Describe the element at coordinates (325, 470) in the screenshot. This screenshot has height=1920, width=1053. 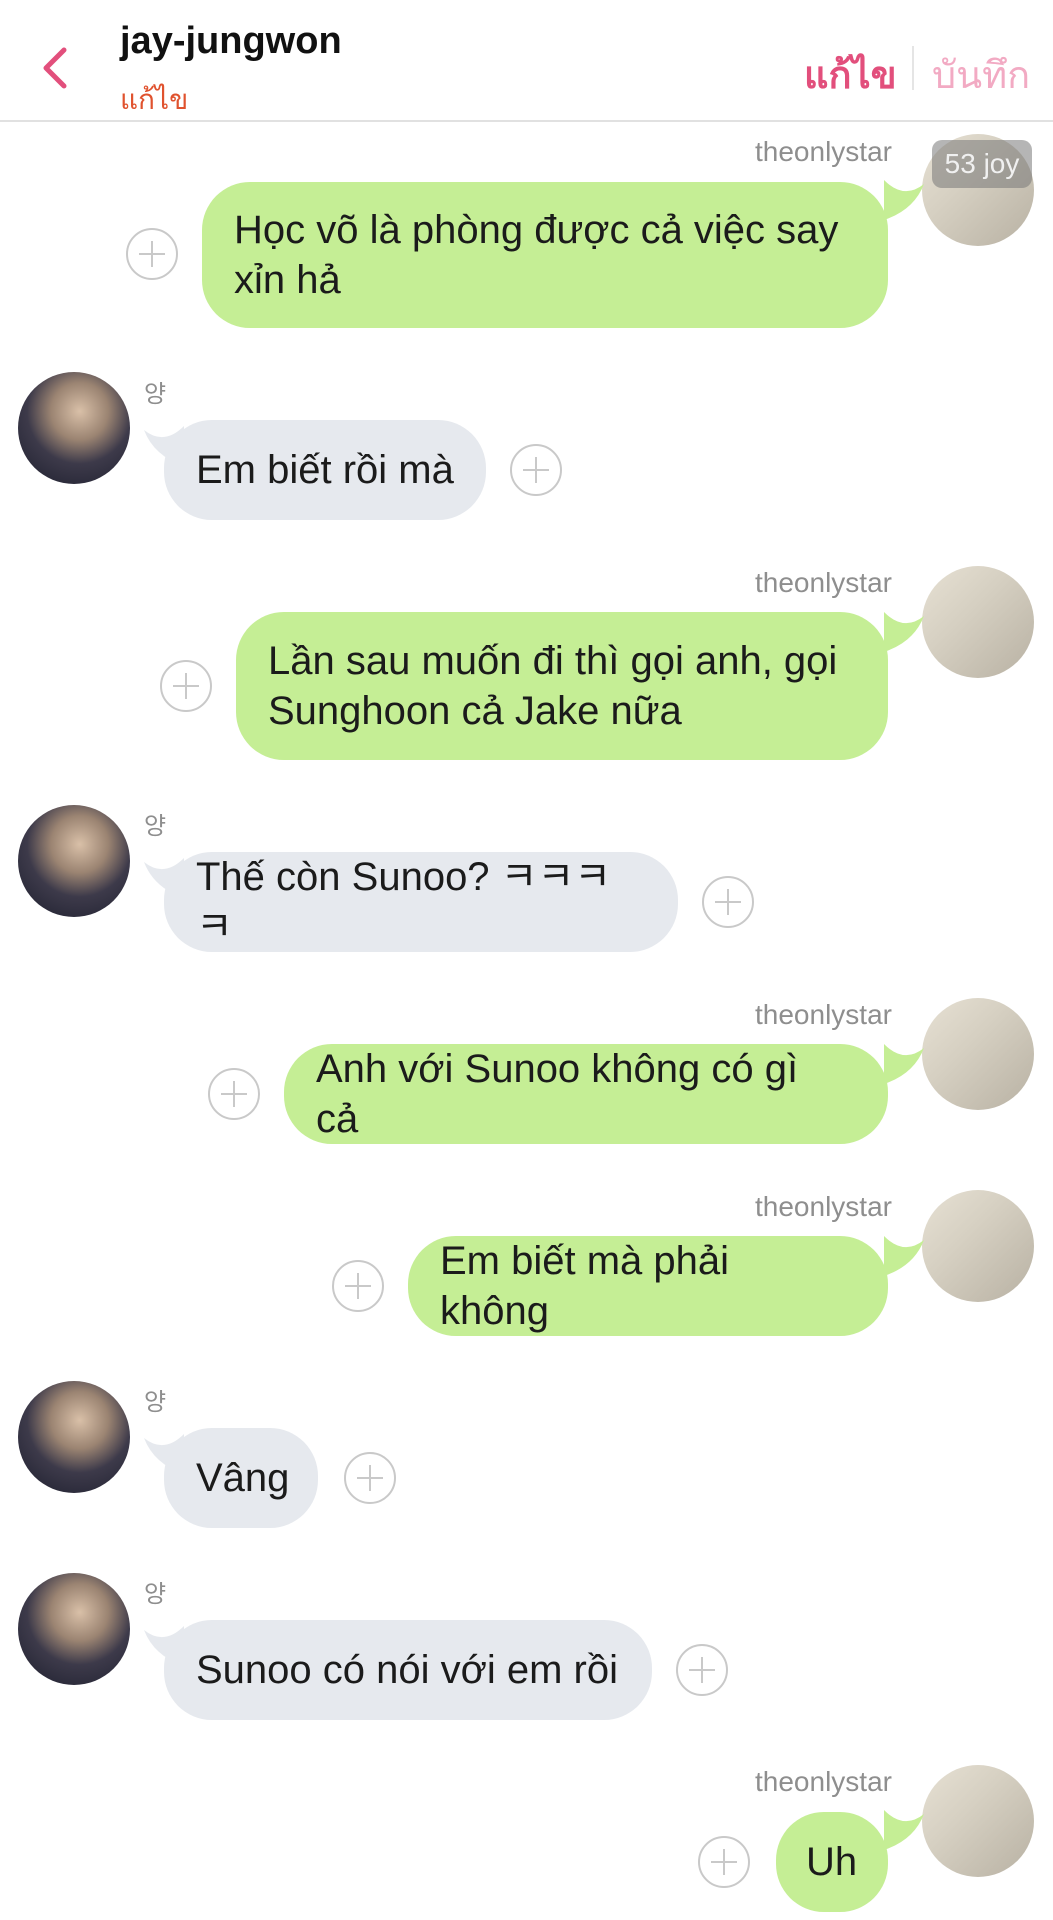
I see `message-bubble: Em biết rồi mà` at that location.